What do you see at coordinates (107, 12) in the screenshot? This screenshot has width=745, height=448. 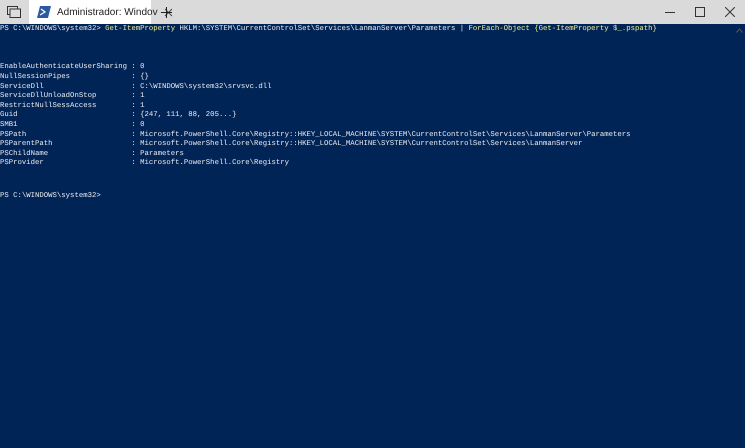 I see `tab-title: Administrador: Windov` at bounding box center [107, 12].